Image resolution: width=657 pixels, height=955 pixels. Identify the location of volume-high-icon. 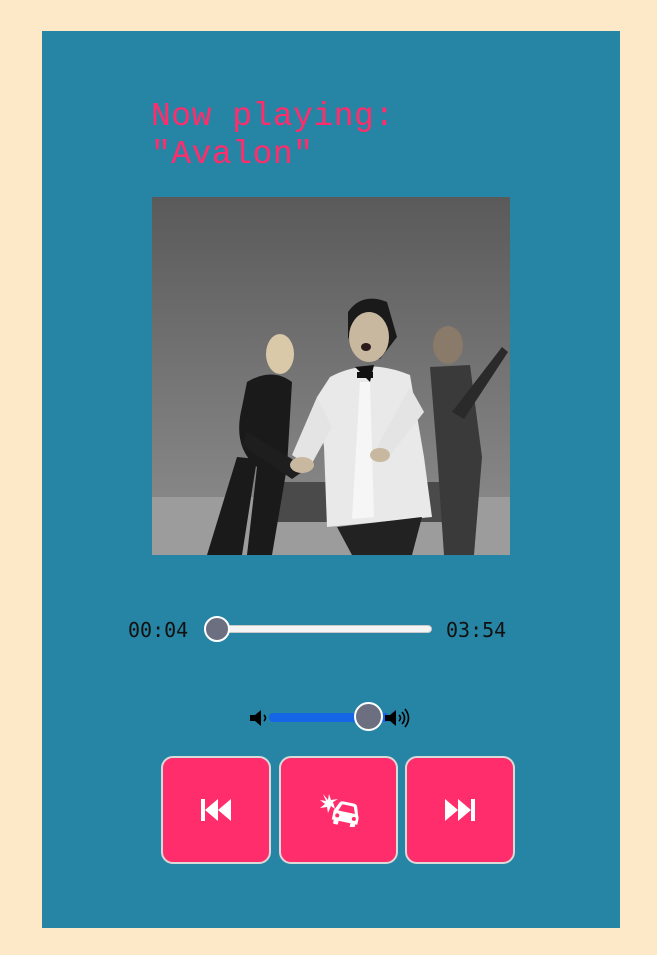
(397, 718).